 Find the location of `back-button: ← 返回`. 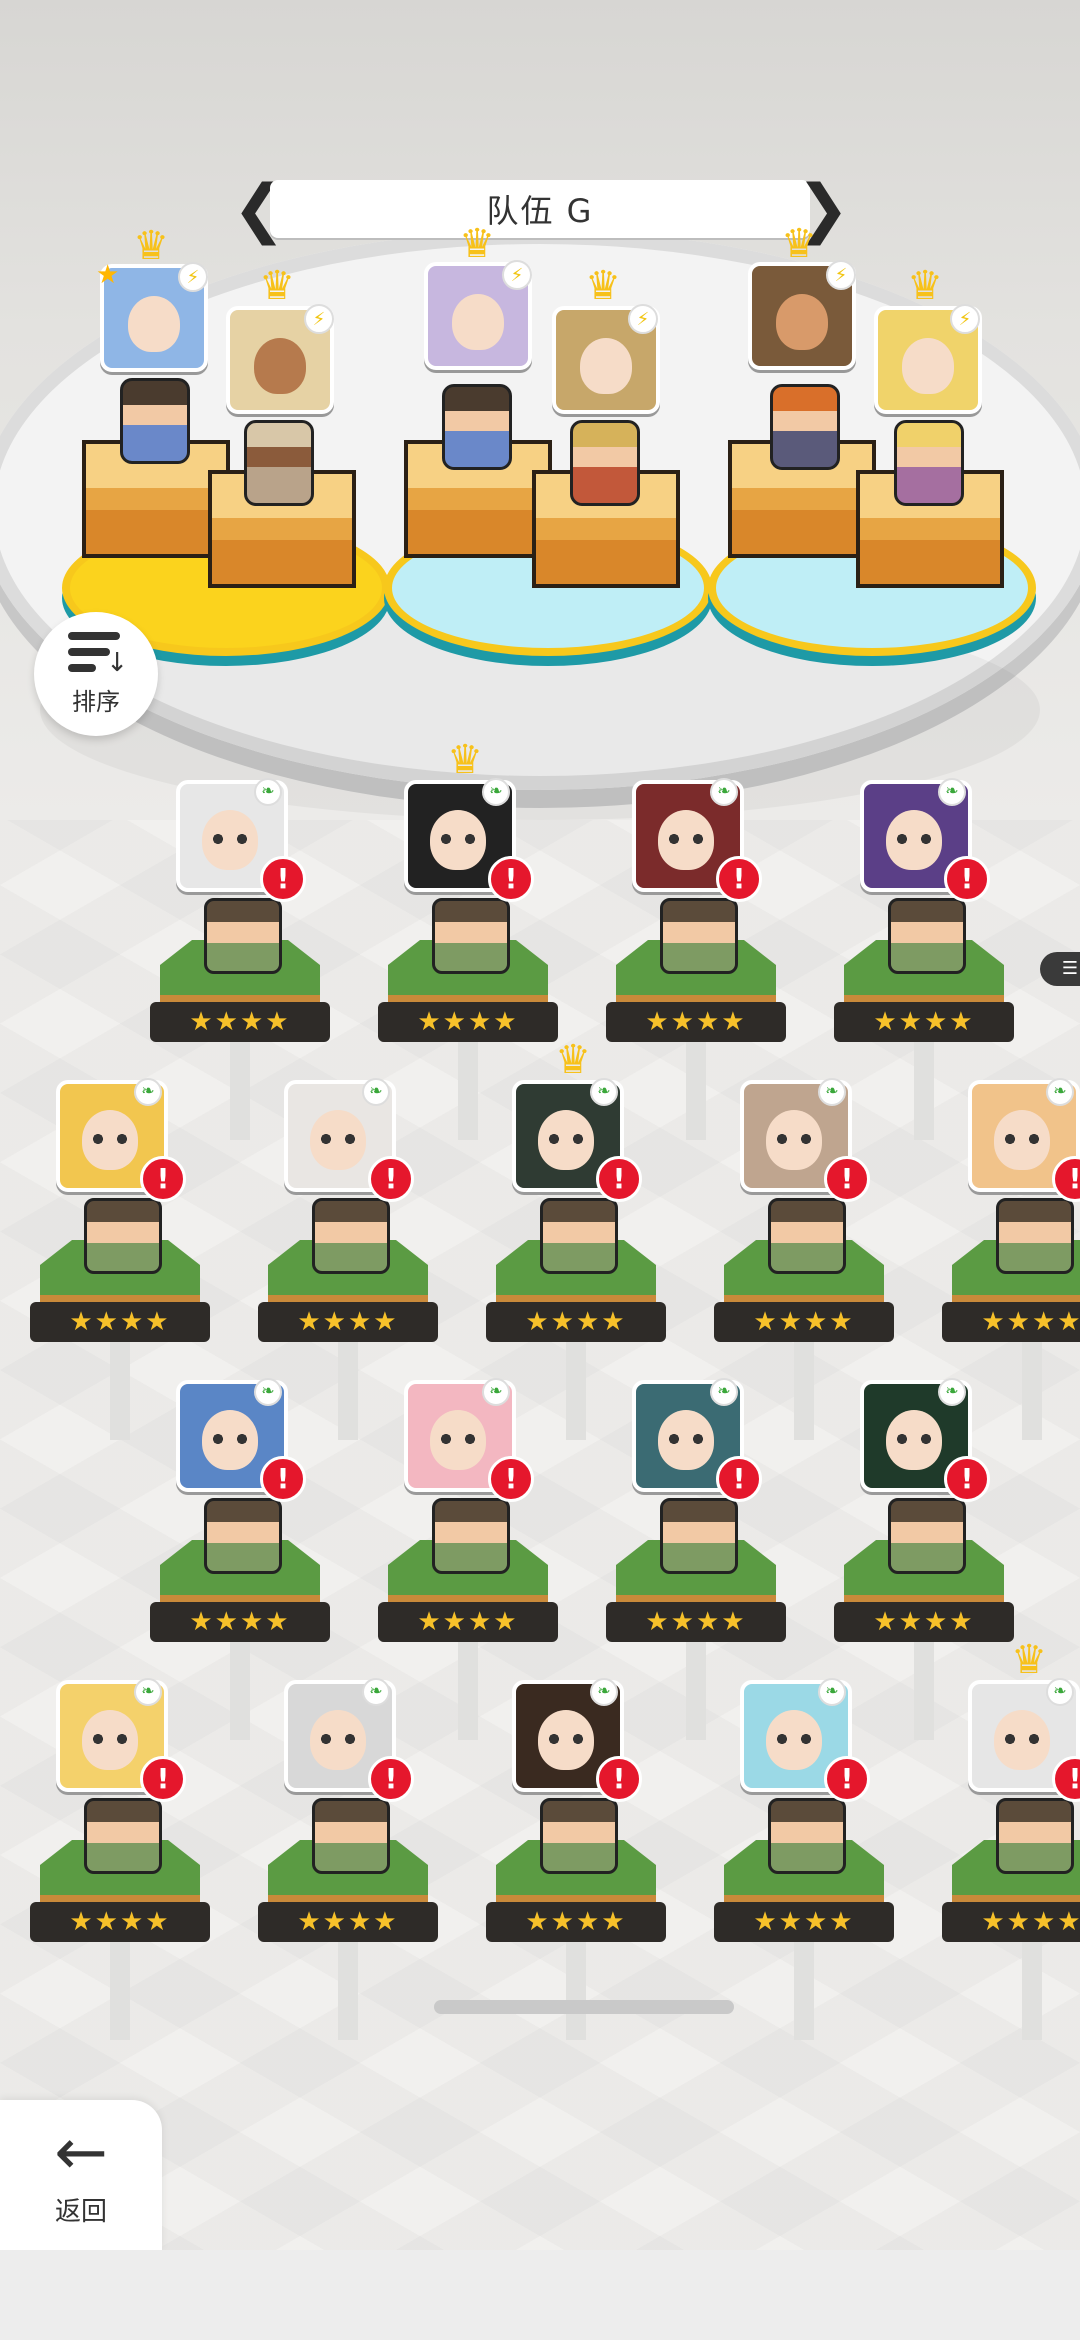

back-button: ← 返回 is located at coordinates (81, 2175).